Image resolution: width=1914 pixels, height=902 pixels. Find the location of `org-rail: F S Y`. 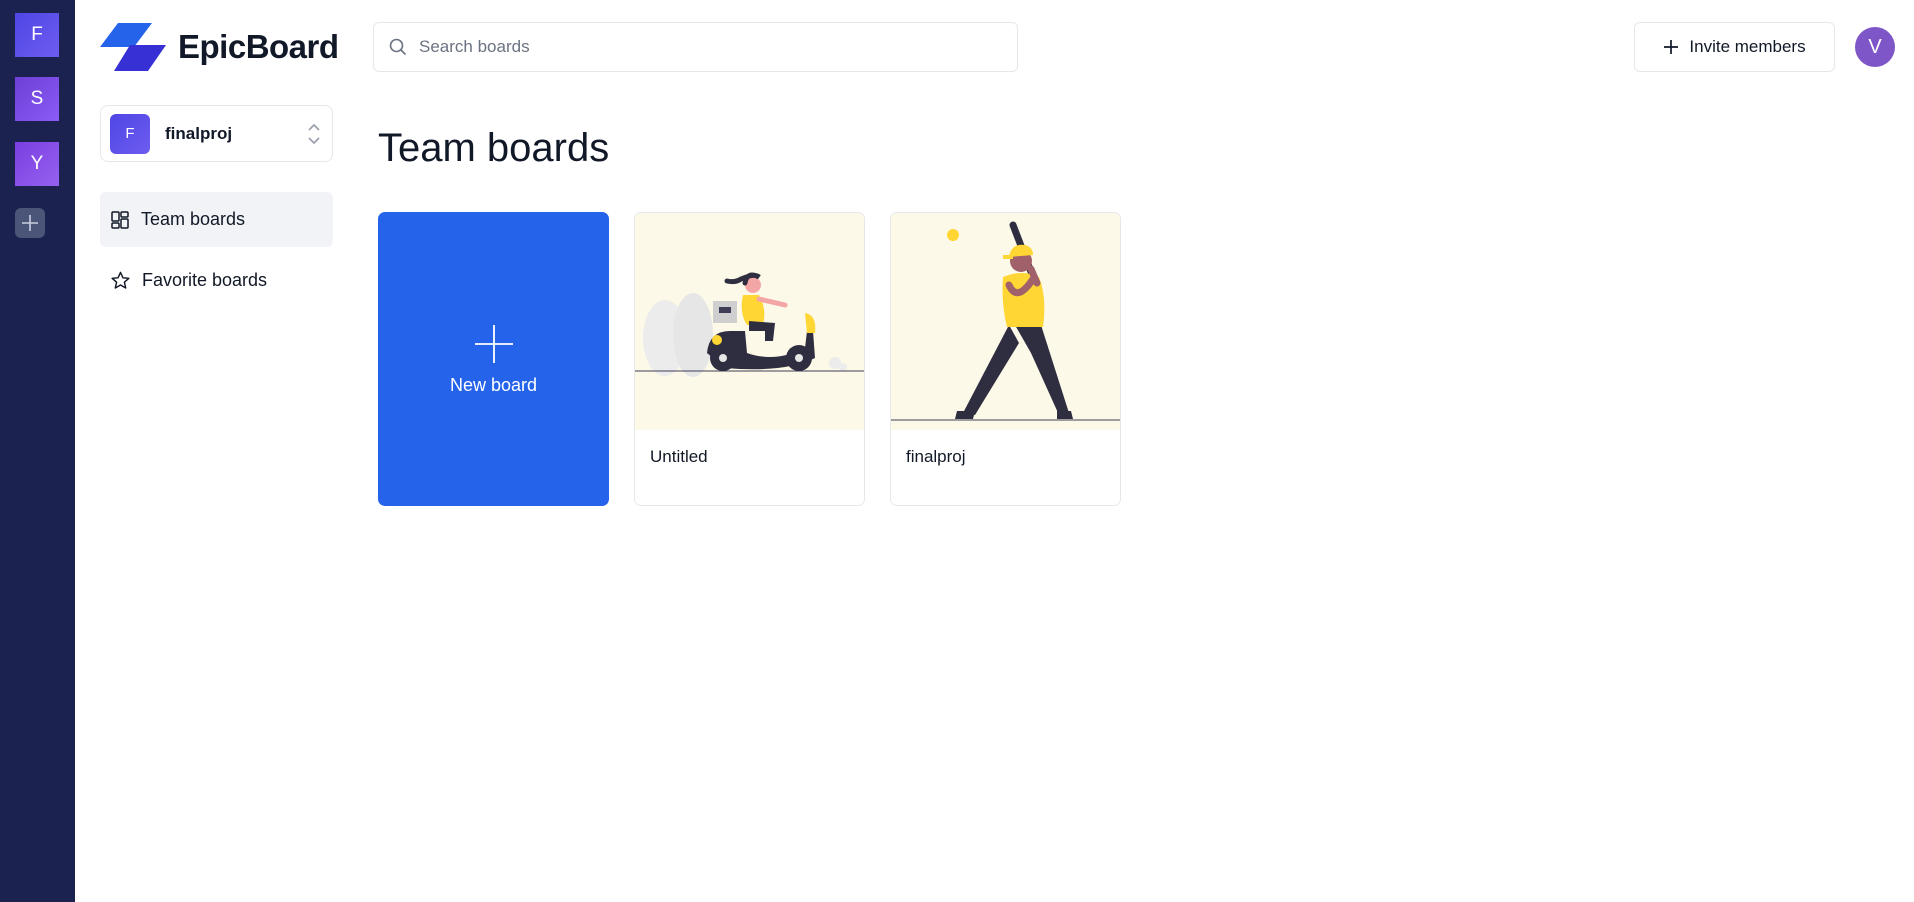

org-rail: F S Y is located at coordinates (37, 451).